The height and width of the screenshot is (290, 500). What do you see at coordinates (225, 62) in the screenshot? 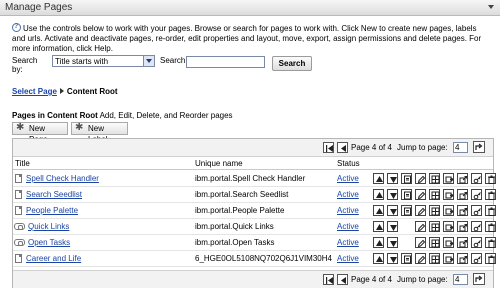
I see `search-input` at bounding box center [225, 62].